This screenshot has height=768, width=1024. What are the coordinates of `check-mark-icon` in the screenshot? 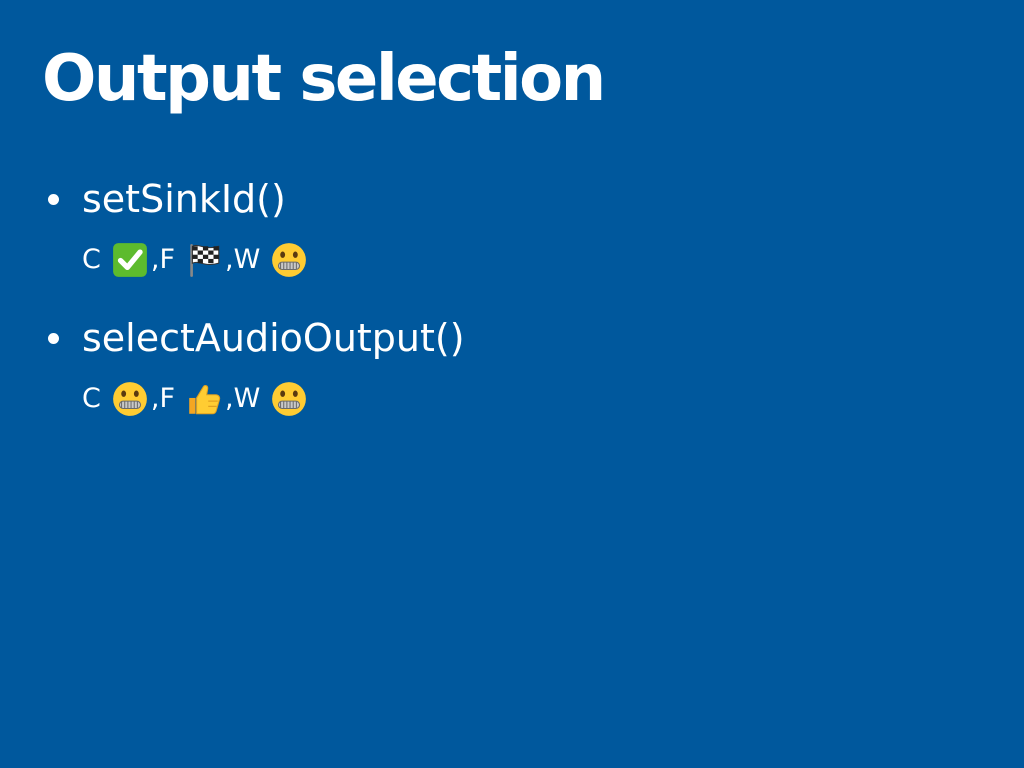 It's located at (130, 260).